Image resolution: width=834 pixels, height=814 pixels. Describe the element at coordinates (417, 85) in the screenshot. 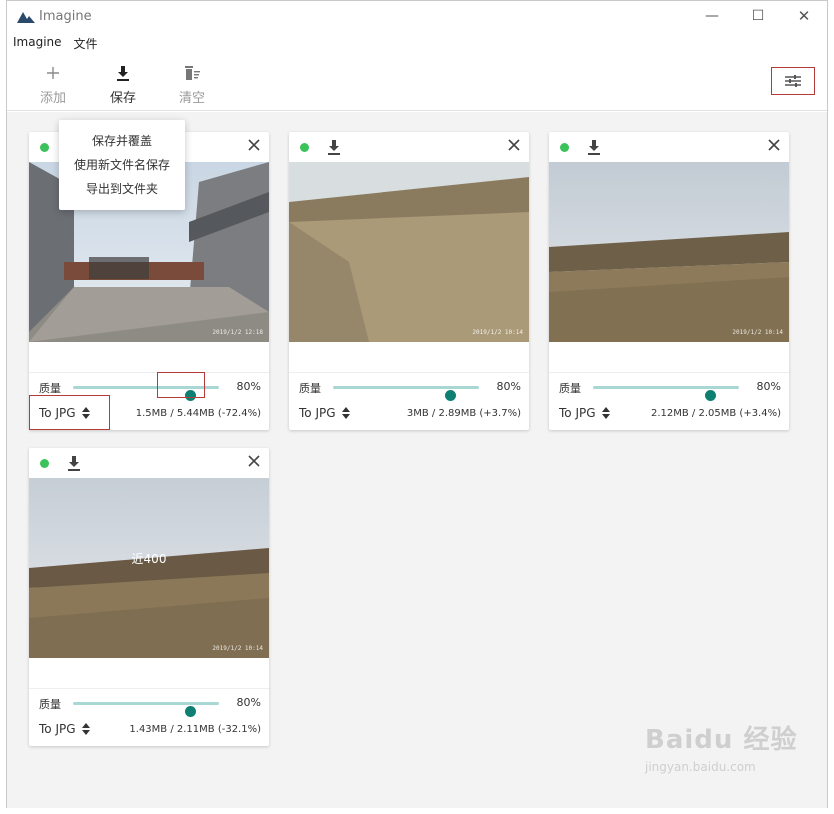

I see `toolbar: 添加 保存 清空` at that location.